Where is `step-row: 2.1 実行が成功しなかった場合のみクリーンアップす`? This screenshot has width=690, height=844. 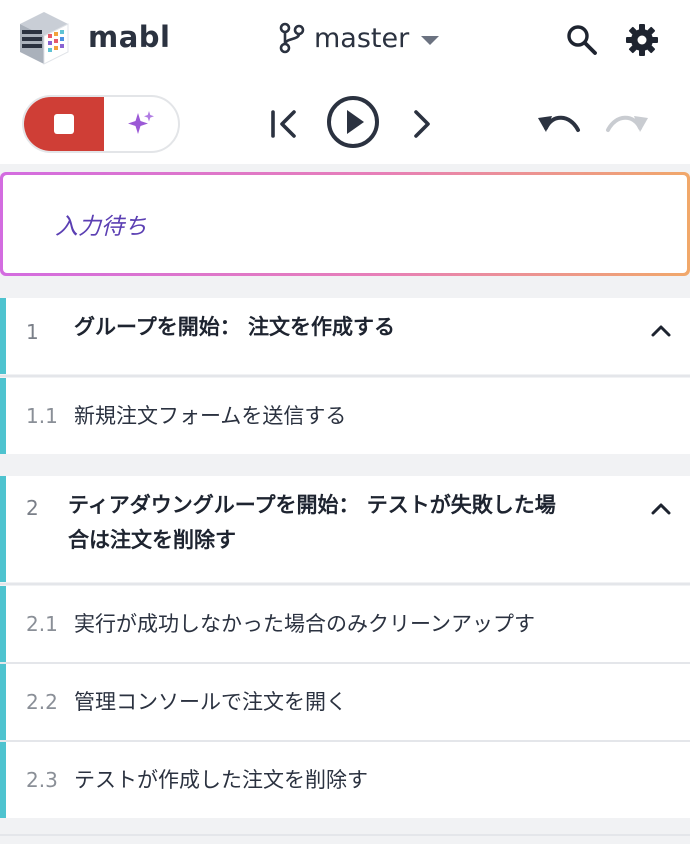 step-row: 2.1 実行が成功しなかった場合のみクリーンアップす is located at coordinates (345, 624).